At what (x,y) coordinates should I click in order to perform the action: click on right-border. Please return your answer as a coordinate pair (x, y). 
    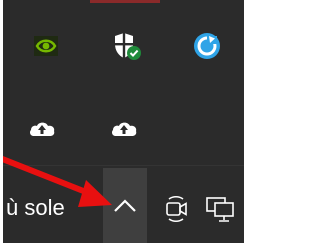
    Looking at the image, I should click on (246, 123).